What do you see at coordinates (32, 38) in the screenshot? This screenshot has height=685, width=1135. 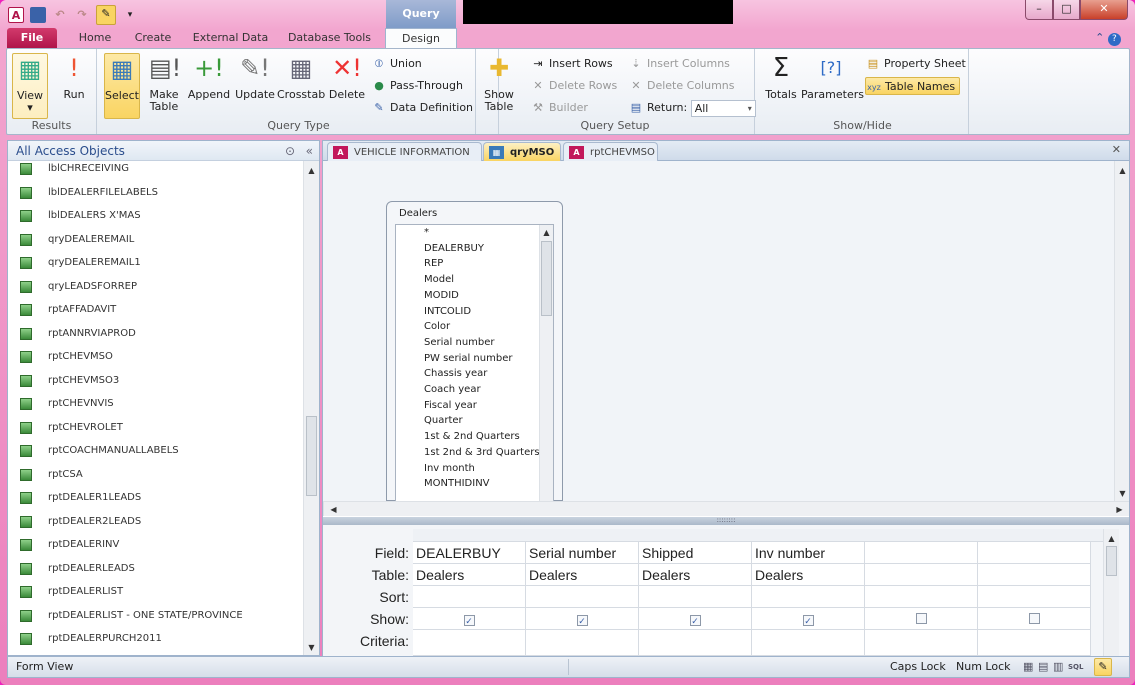 I see `tab-file: File` at bounding box center [32, 38].